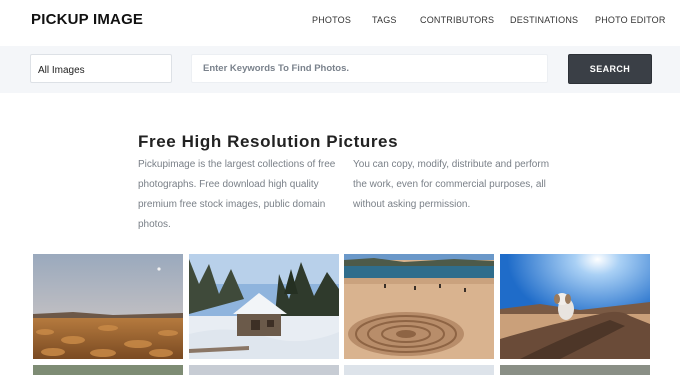 Image resolution: width=680 pixels, height=375 pixels. What do you see at coordinates (268, 141) in the screenshot?
I see `page-title: Free High Resolution Pictures` at bounding box center [268, 141].